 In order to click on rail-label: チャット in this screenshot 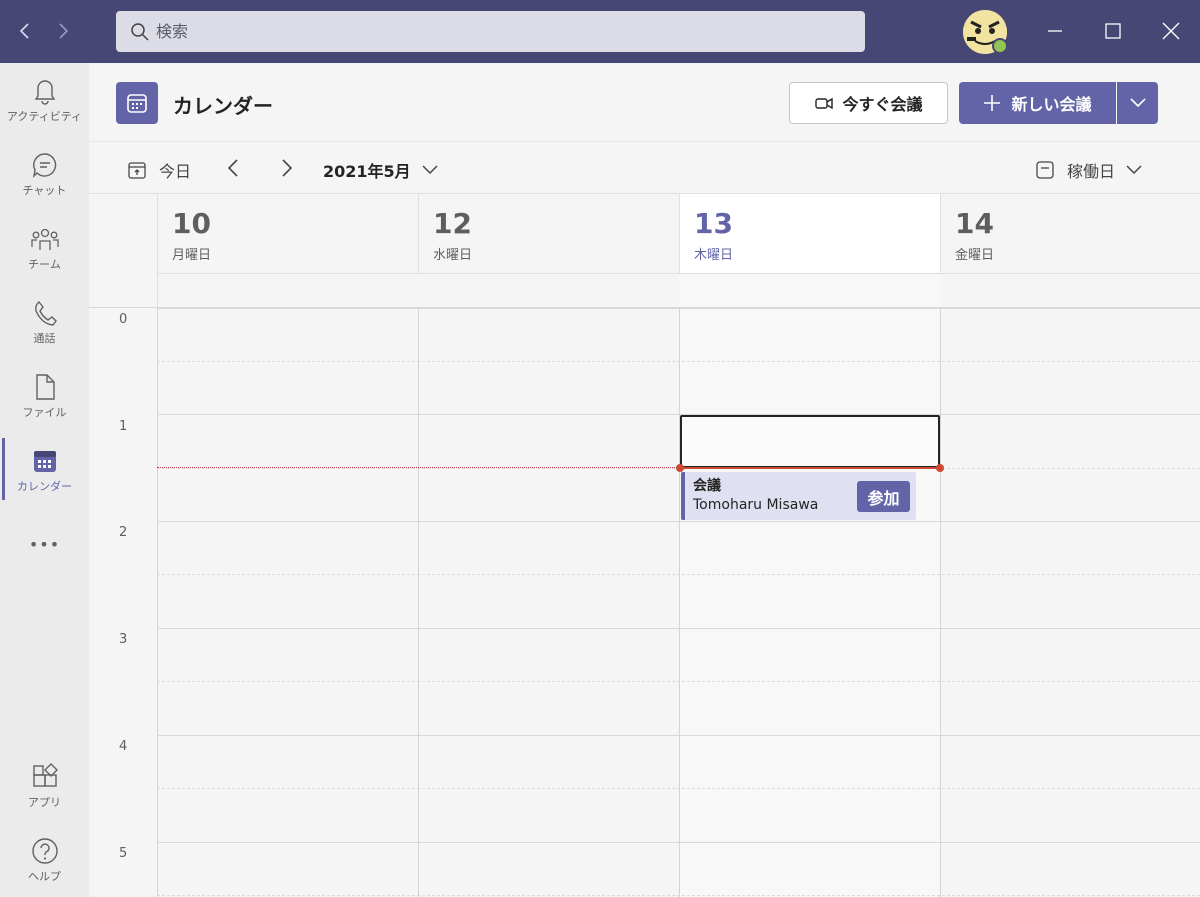, I will do `click(44, 190)`.